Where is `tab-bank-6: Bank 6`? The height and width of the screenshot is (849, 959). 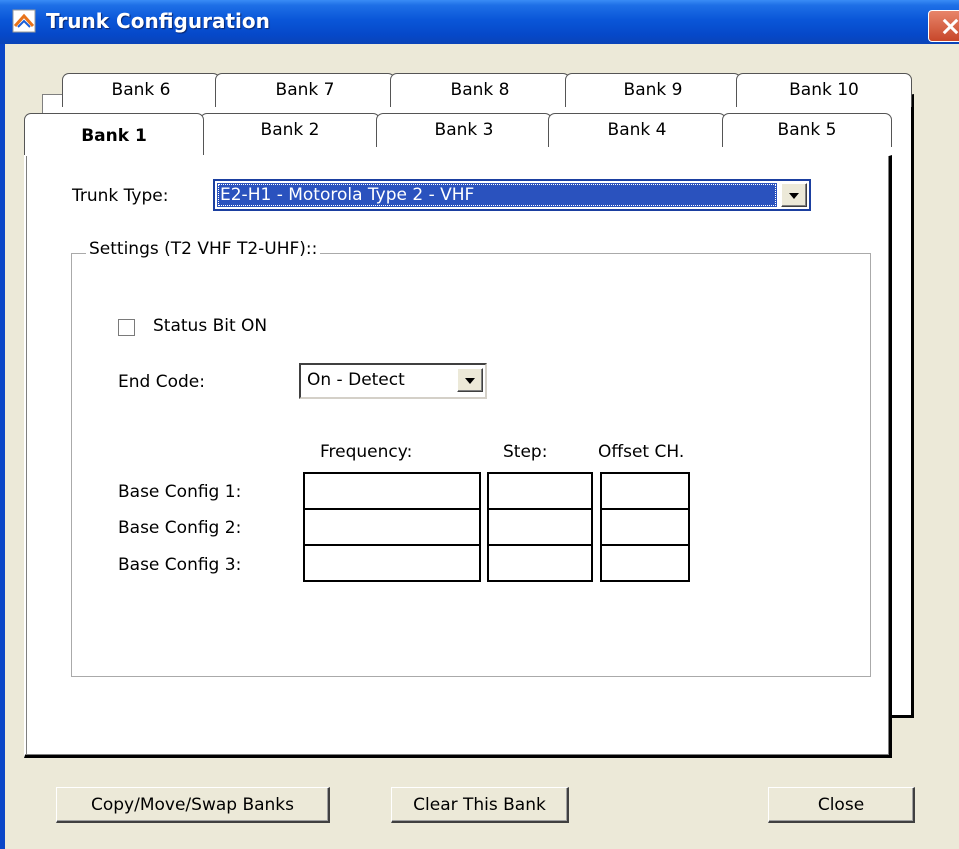 tab-bank-6: Bank 6 is located at coordinates (141, 90).